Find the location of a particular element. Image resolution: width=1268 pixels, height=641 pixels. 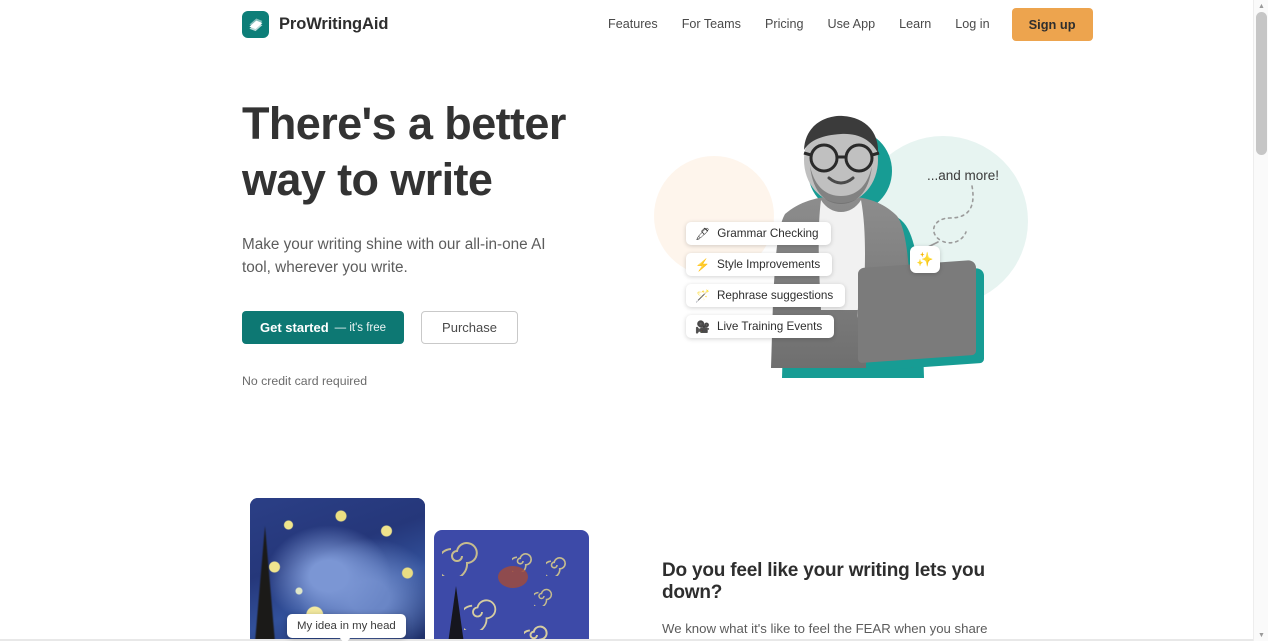

get-started-button: Get started — it's free is located at coordinates (323, 327).